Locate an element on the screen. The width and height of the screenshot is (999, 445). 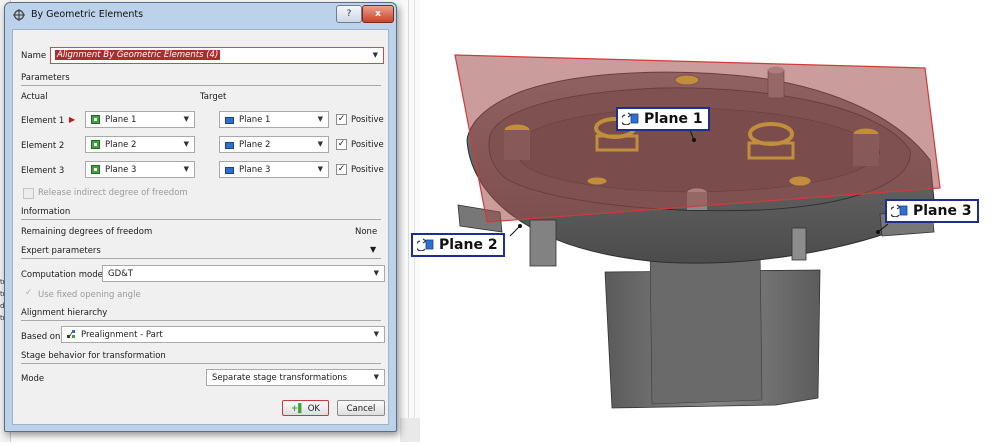
name-value: Alignment By Geometric Elements (4) is located at coordinates (138, 55).